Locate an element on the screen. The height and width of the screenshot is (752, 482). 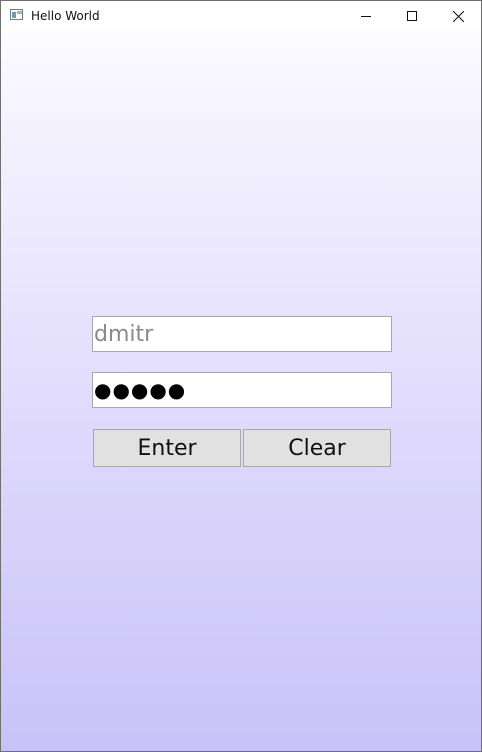
password-input is located at coordinates (242, 390).